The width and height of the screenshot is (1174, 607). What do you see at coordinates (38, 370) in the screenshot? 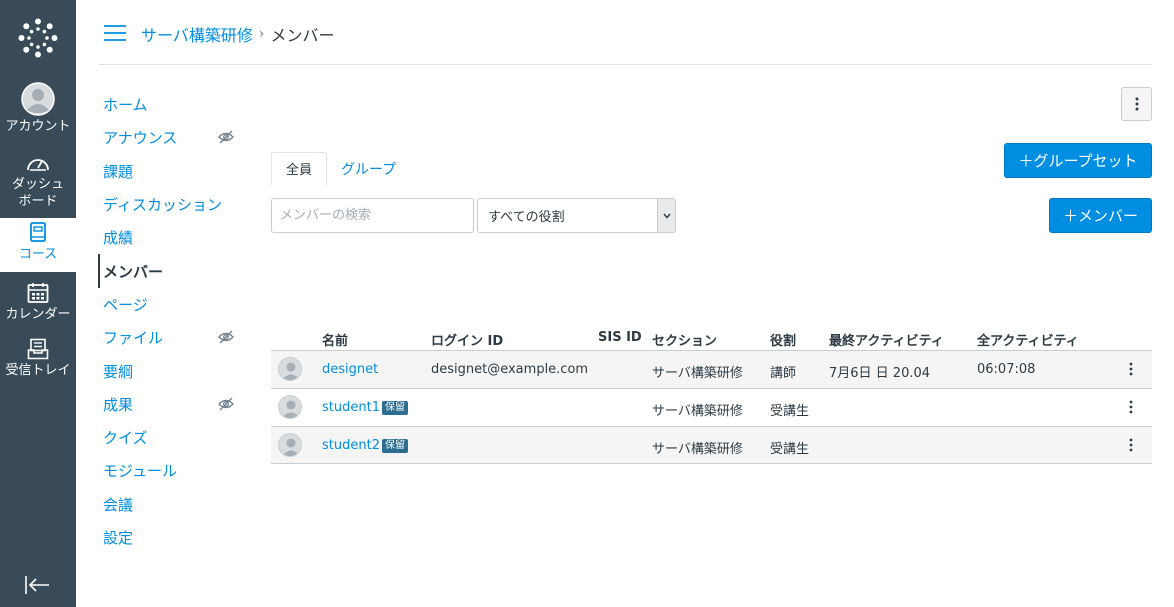
I see `nav-inbox-label: 受信トレイ` at bounding box center [38, 370].